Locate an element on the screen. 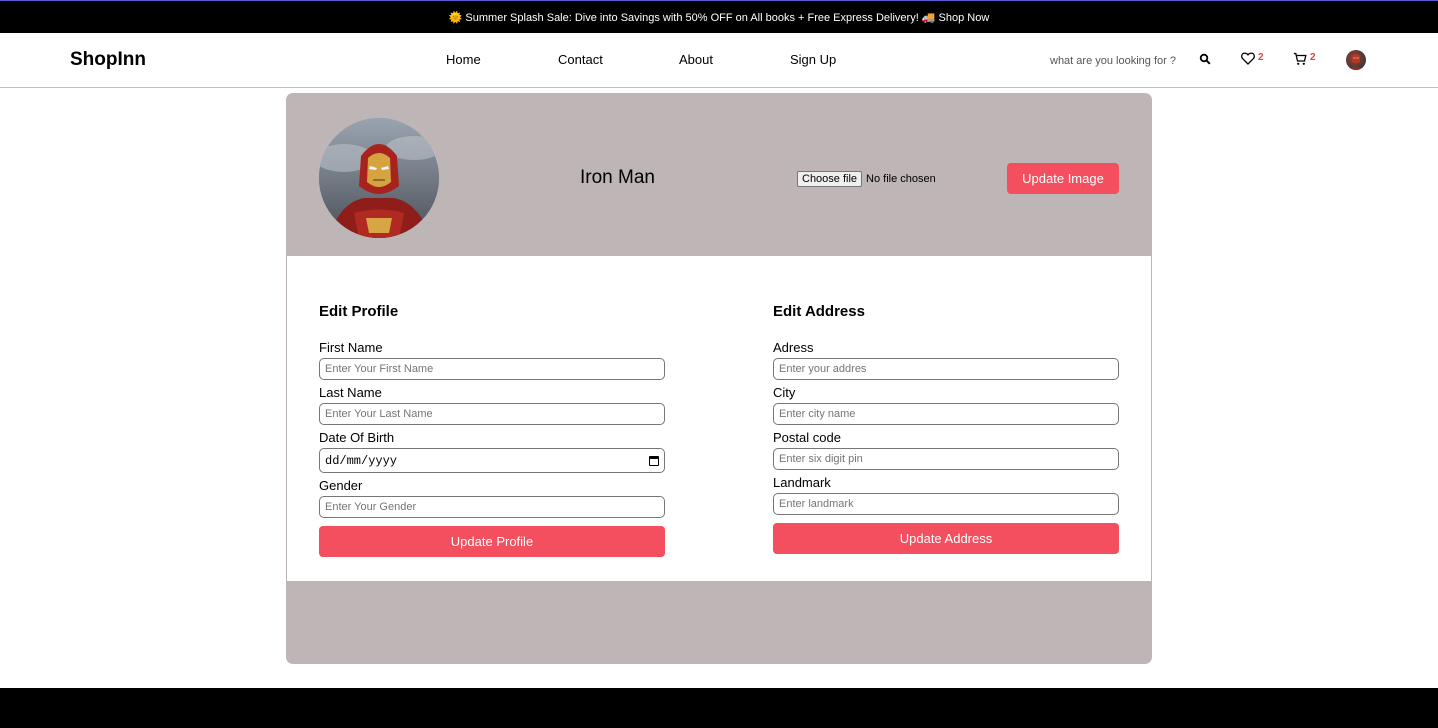  first-name-input is located at coordinates (492, 369).